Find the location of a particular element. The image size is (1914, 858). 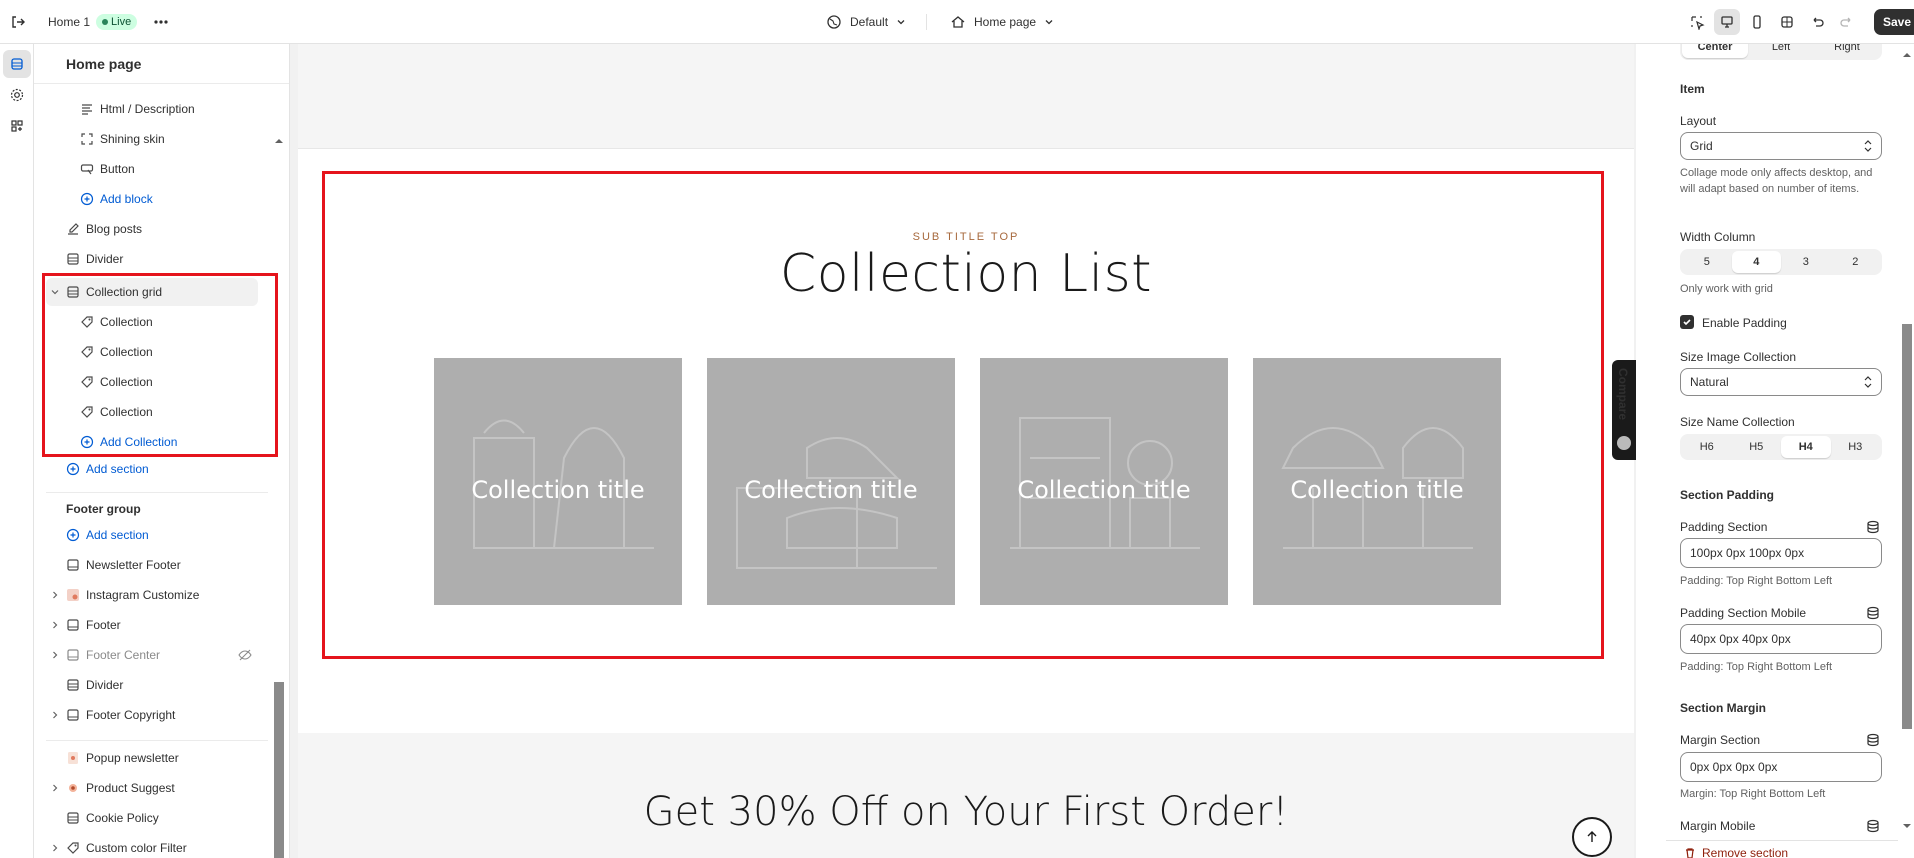

enable-padding-checkbox is located at coordinates (1687, 322).